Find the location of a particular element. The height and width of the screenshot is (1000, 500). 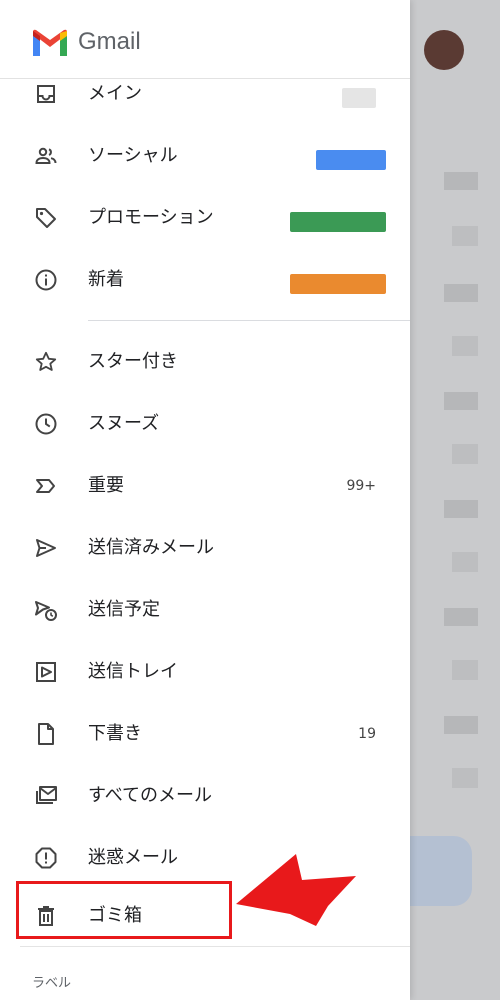

unread-count: 99+ is located at coordinates (361, 486).